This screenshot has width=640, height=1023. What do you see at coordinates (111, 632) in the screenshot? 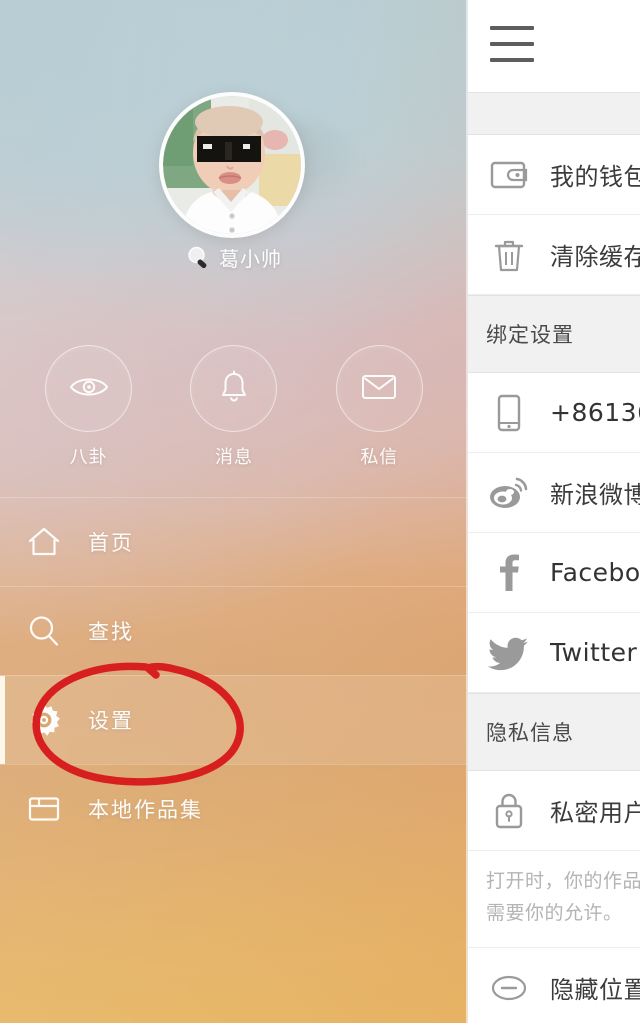
I see `sidebar-item-search-label: 查找` at bounding box center [111, 632].